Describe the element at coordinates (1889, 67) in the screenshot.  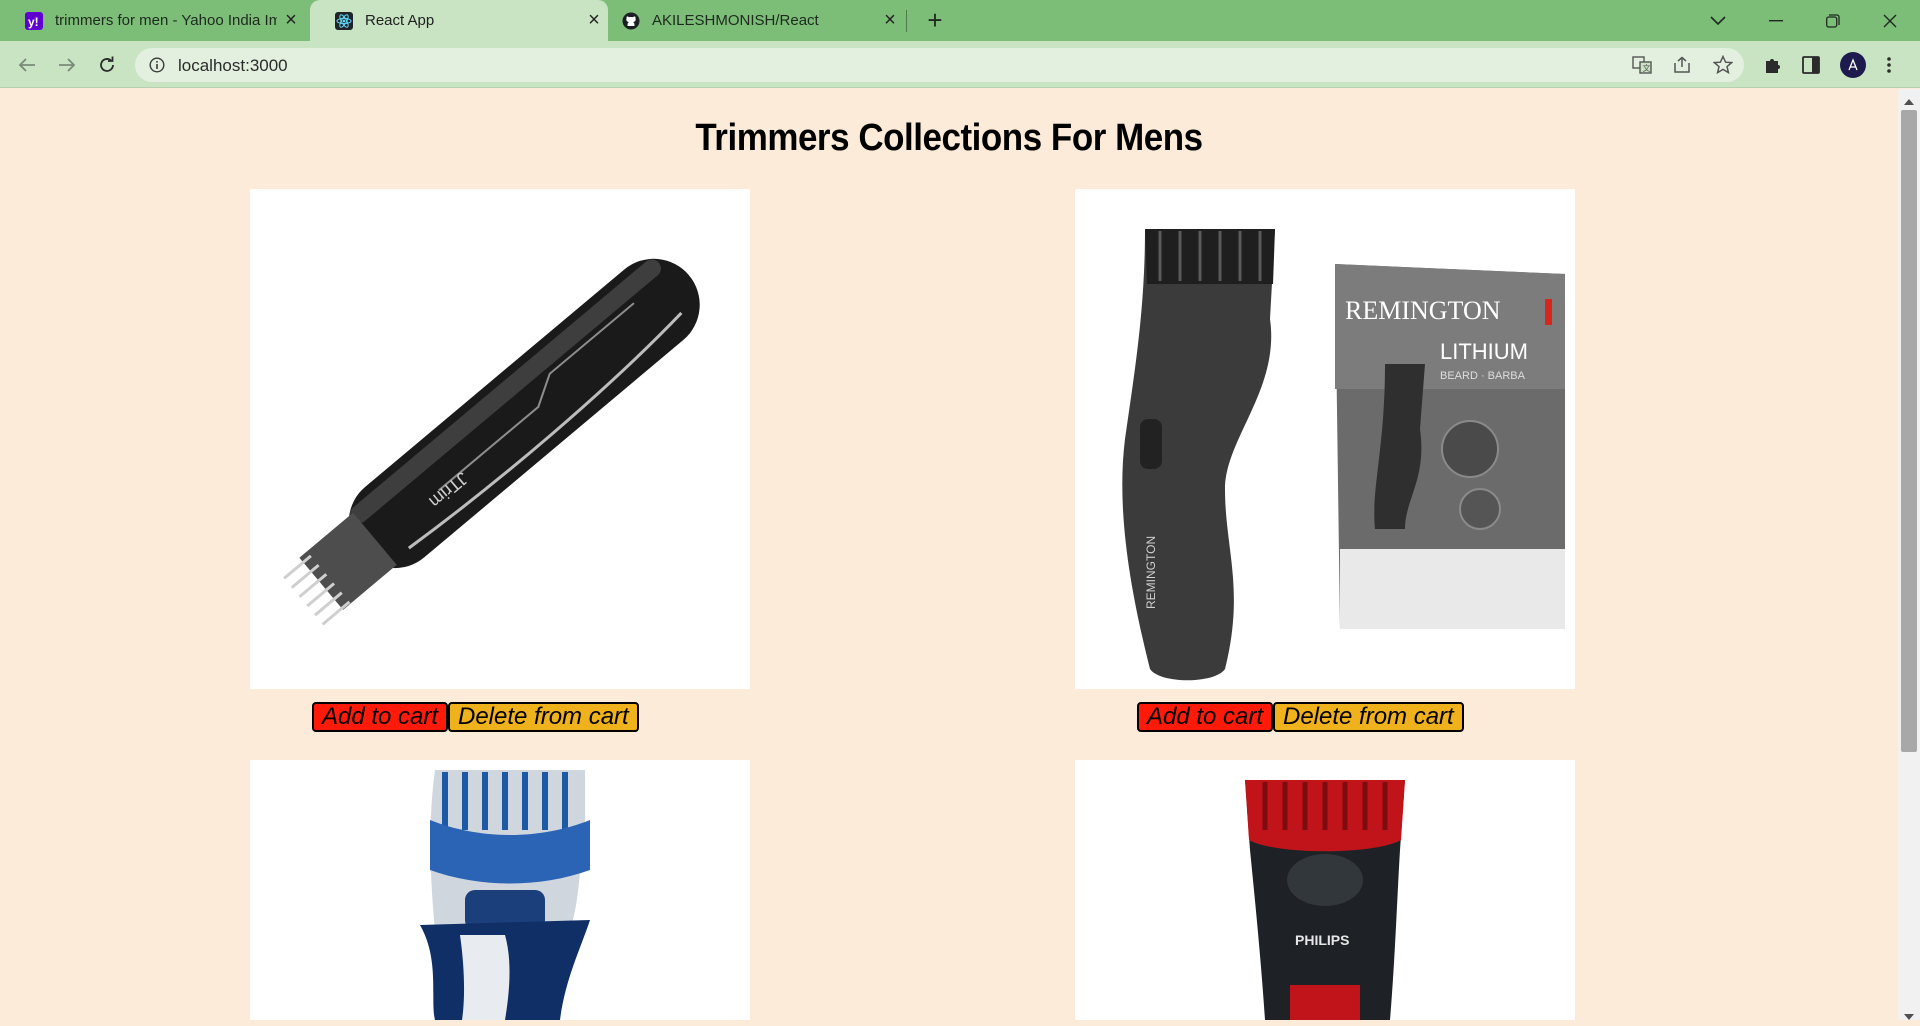
I see `kebab-menu-icon` at that location.